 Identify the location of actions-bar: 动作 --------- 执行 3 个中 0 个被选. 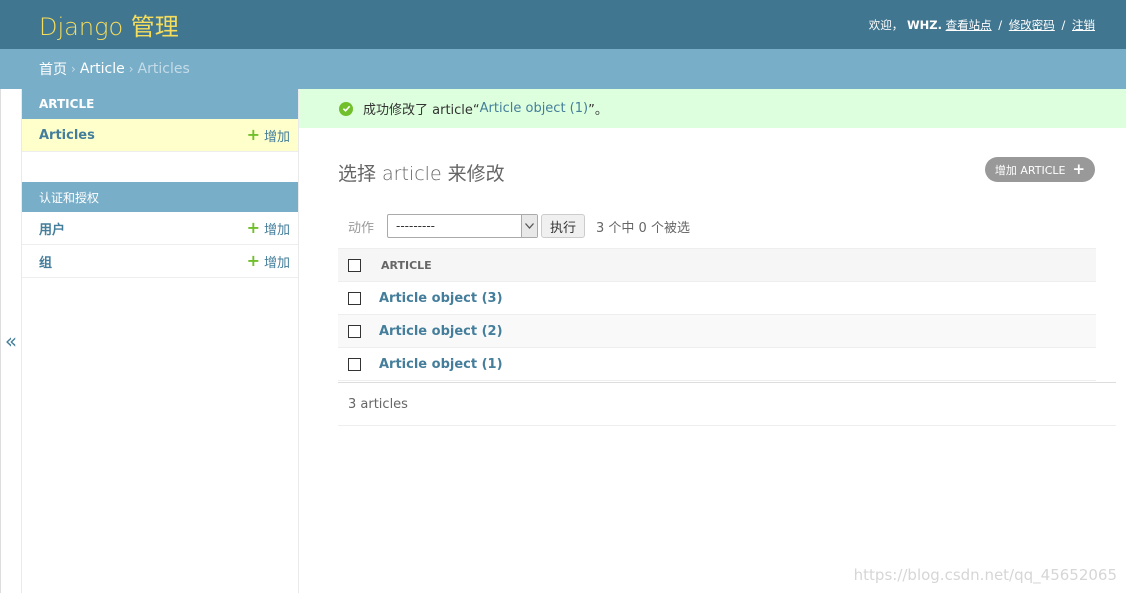
(514, 226).